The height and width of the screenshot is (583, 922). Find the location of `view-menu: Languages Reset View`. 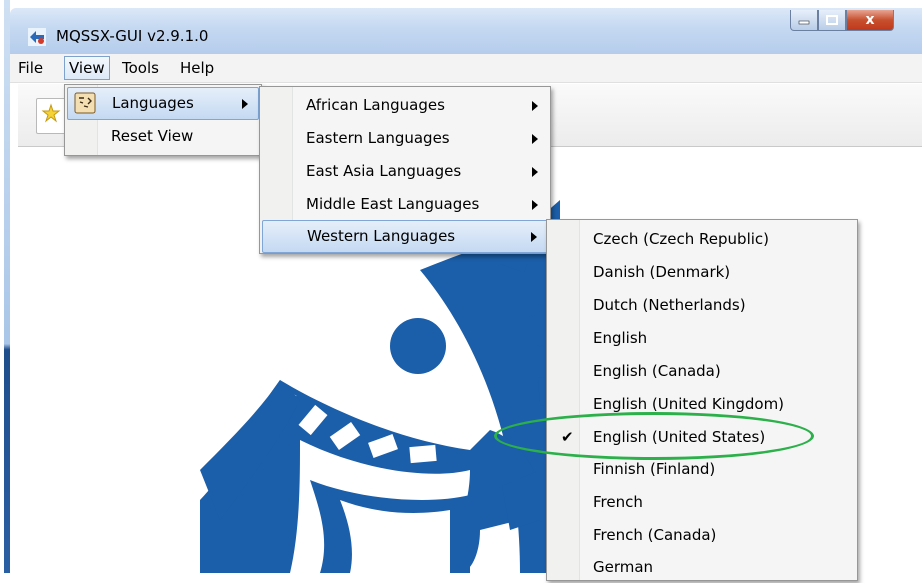

view-menu: Languages Reset View is located at coordinates (163, 120).